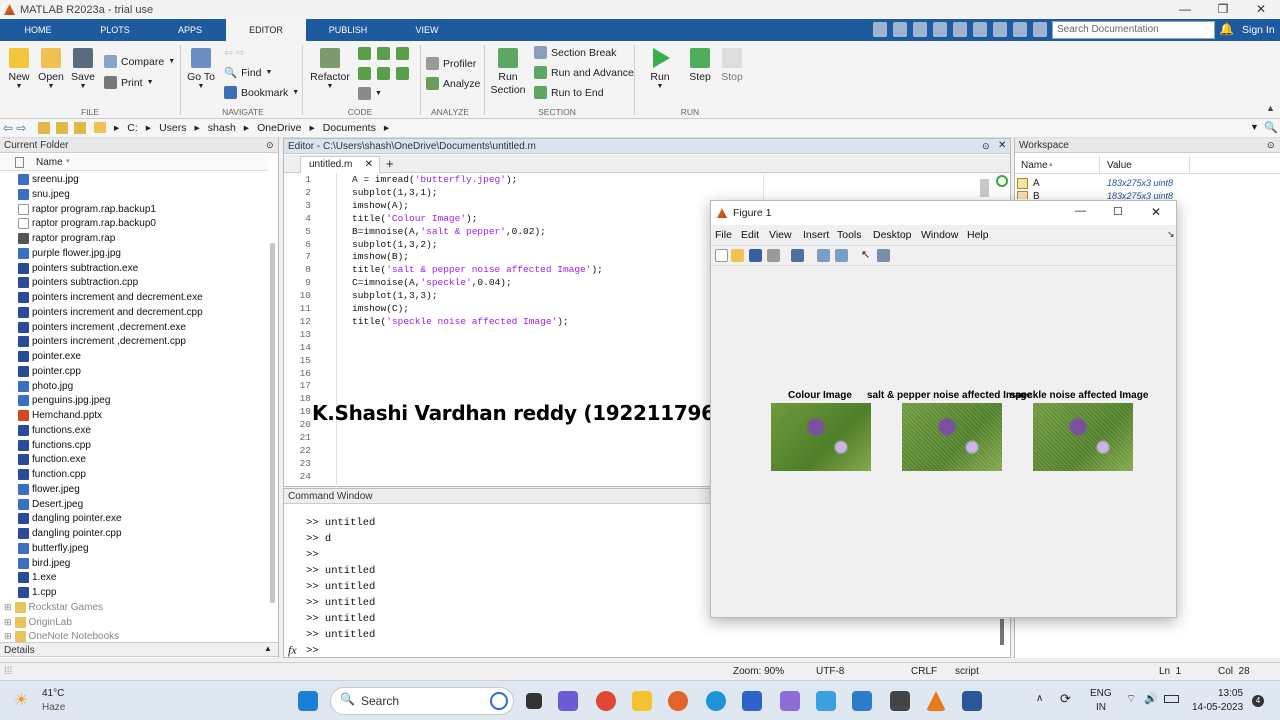 Image resolution: width=1280 pixels, height=720 pixels. I want to click on print-button: Print ▼, so click(129, 82).